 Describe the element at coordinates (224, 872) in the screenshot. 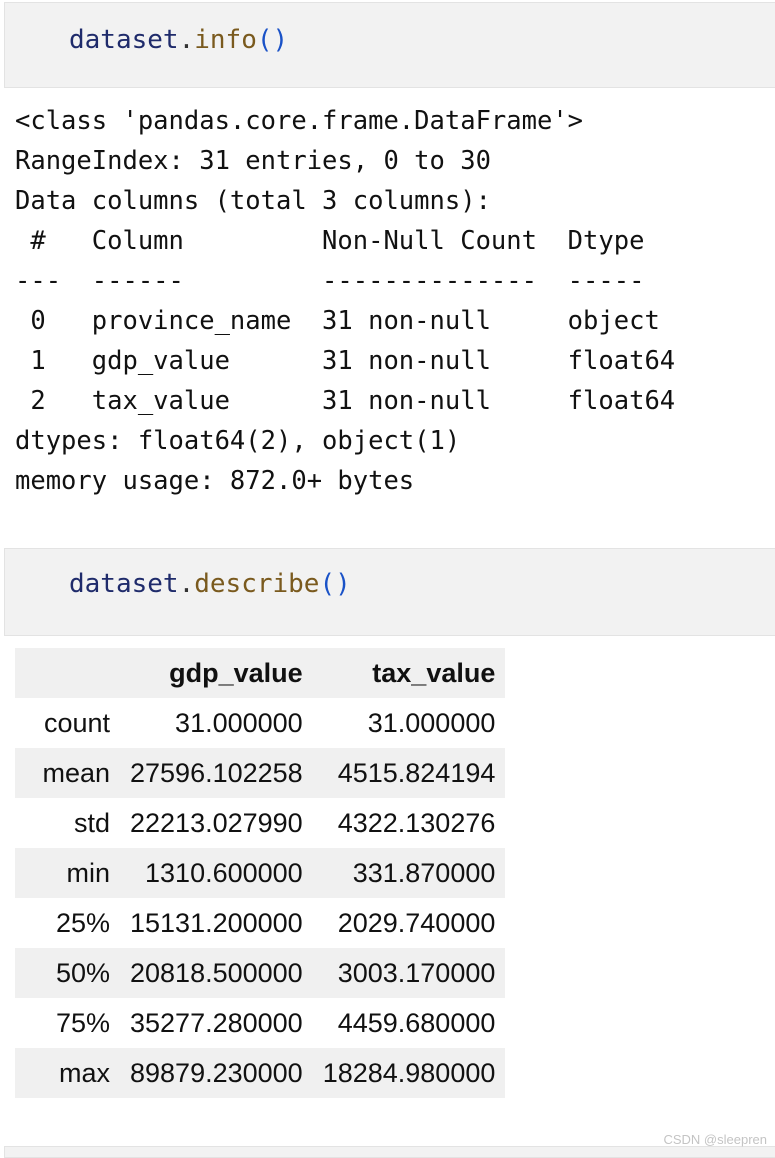

I see `cell-gdp-value: 1310.600000` at that location.